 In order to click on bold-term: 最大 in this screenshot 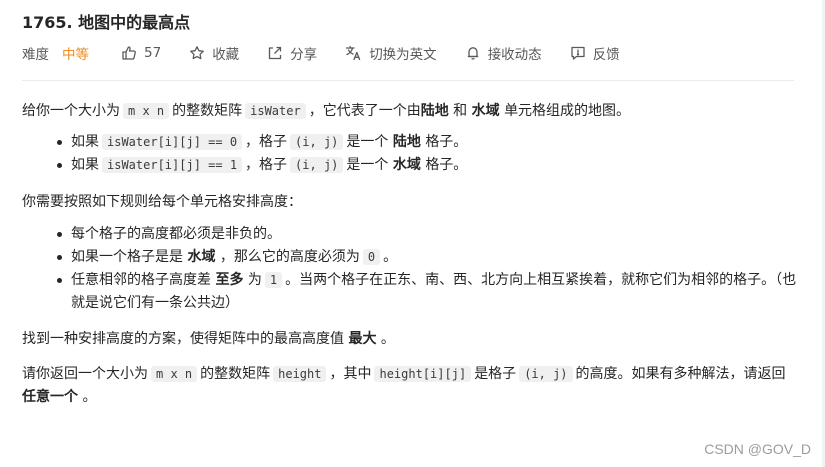, I will do `click(362, 339)`.